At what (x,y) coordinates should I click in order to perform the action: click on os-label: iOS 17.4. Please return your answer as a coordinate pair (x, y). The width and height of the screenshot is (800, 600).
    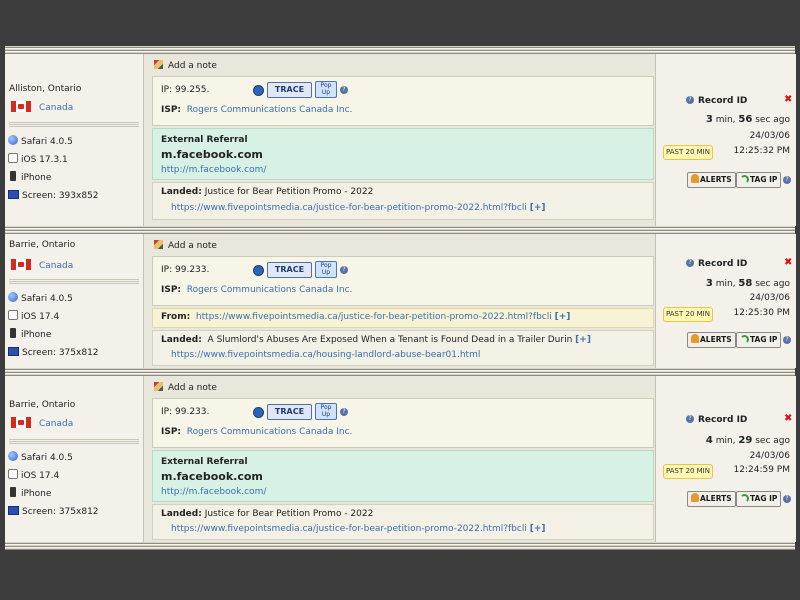
    Looking at the image, I should click on (40, 476).